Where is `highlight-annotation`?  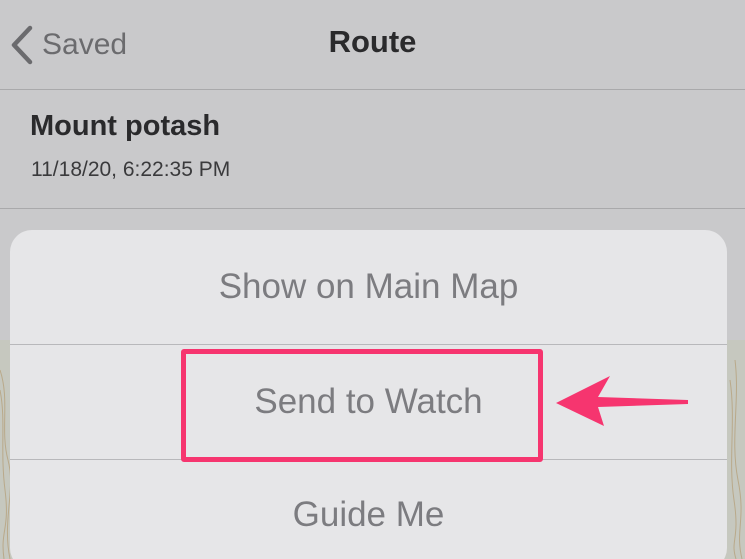 highlight-annotation is located at coordinates (362, 405).